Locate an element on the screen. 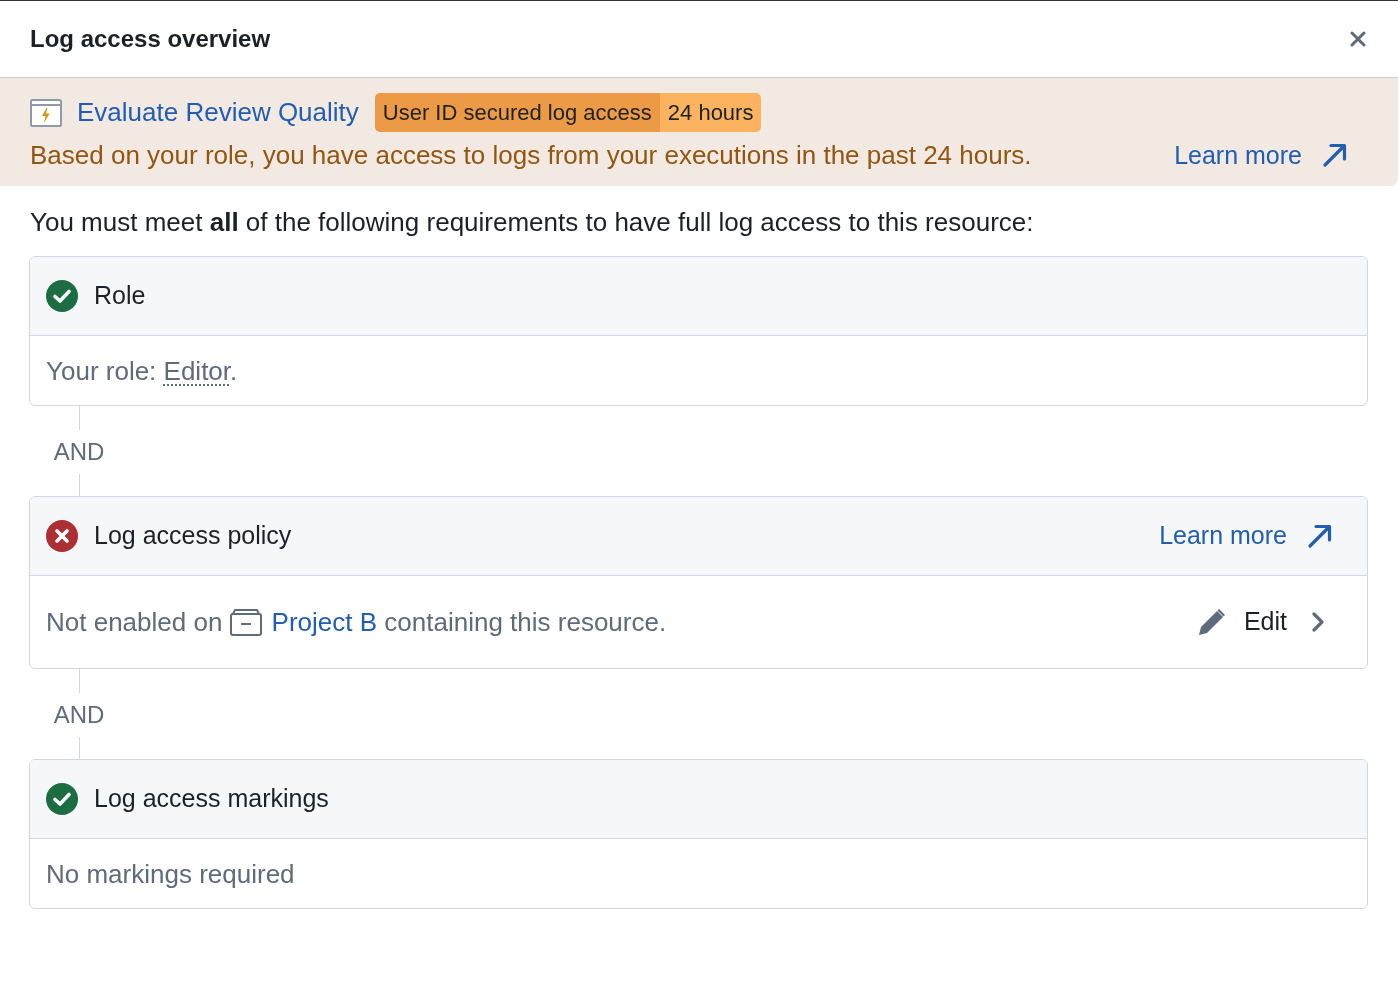 The image size is (1398, 990). requirement-title: Role is located at coordinates (120, 296).